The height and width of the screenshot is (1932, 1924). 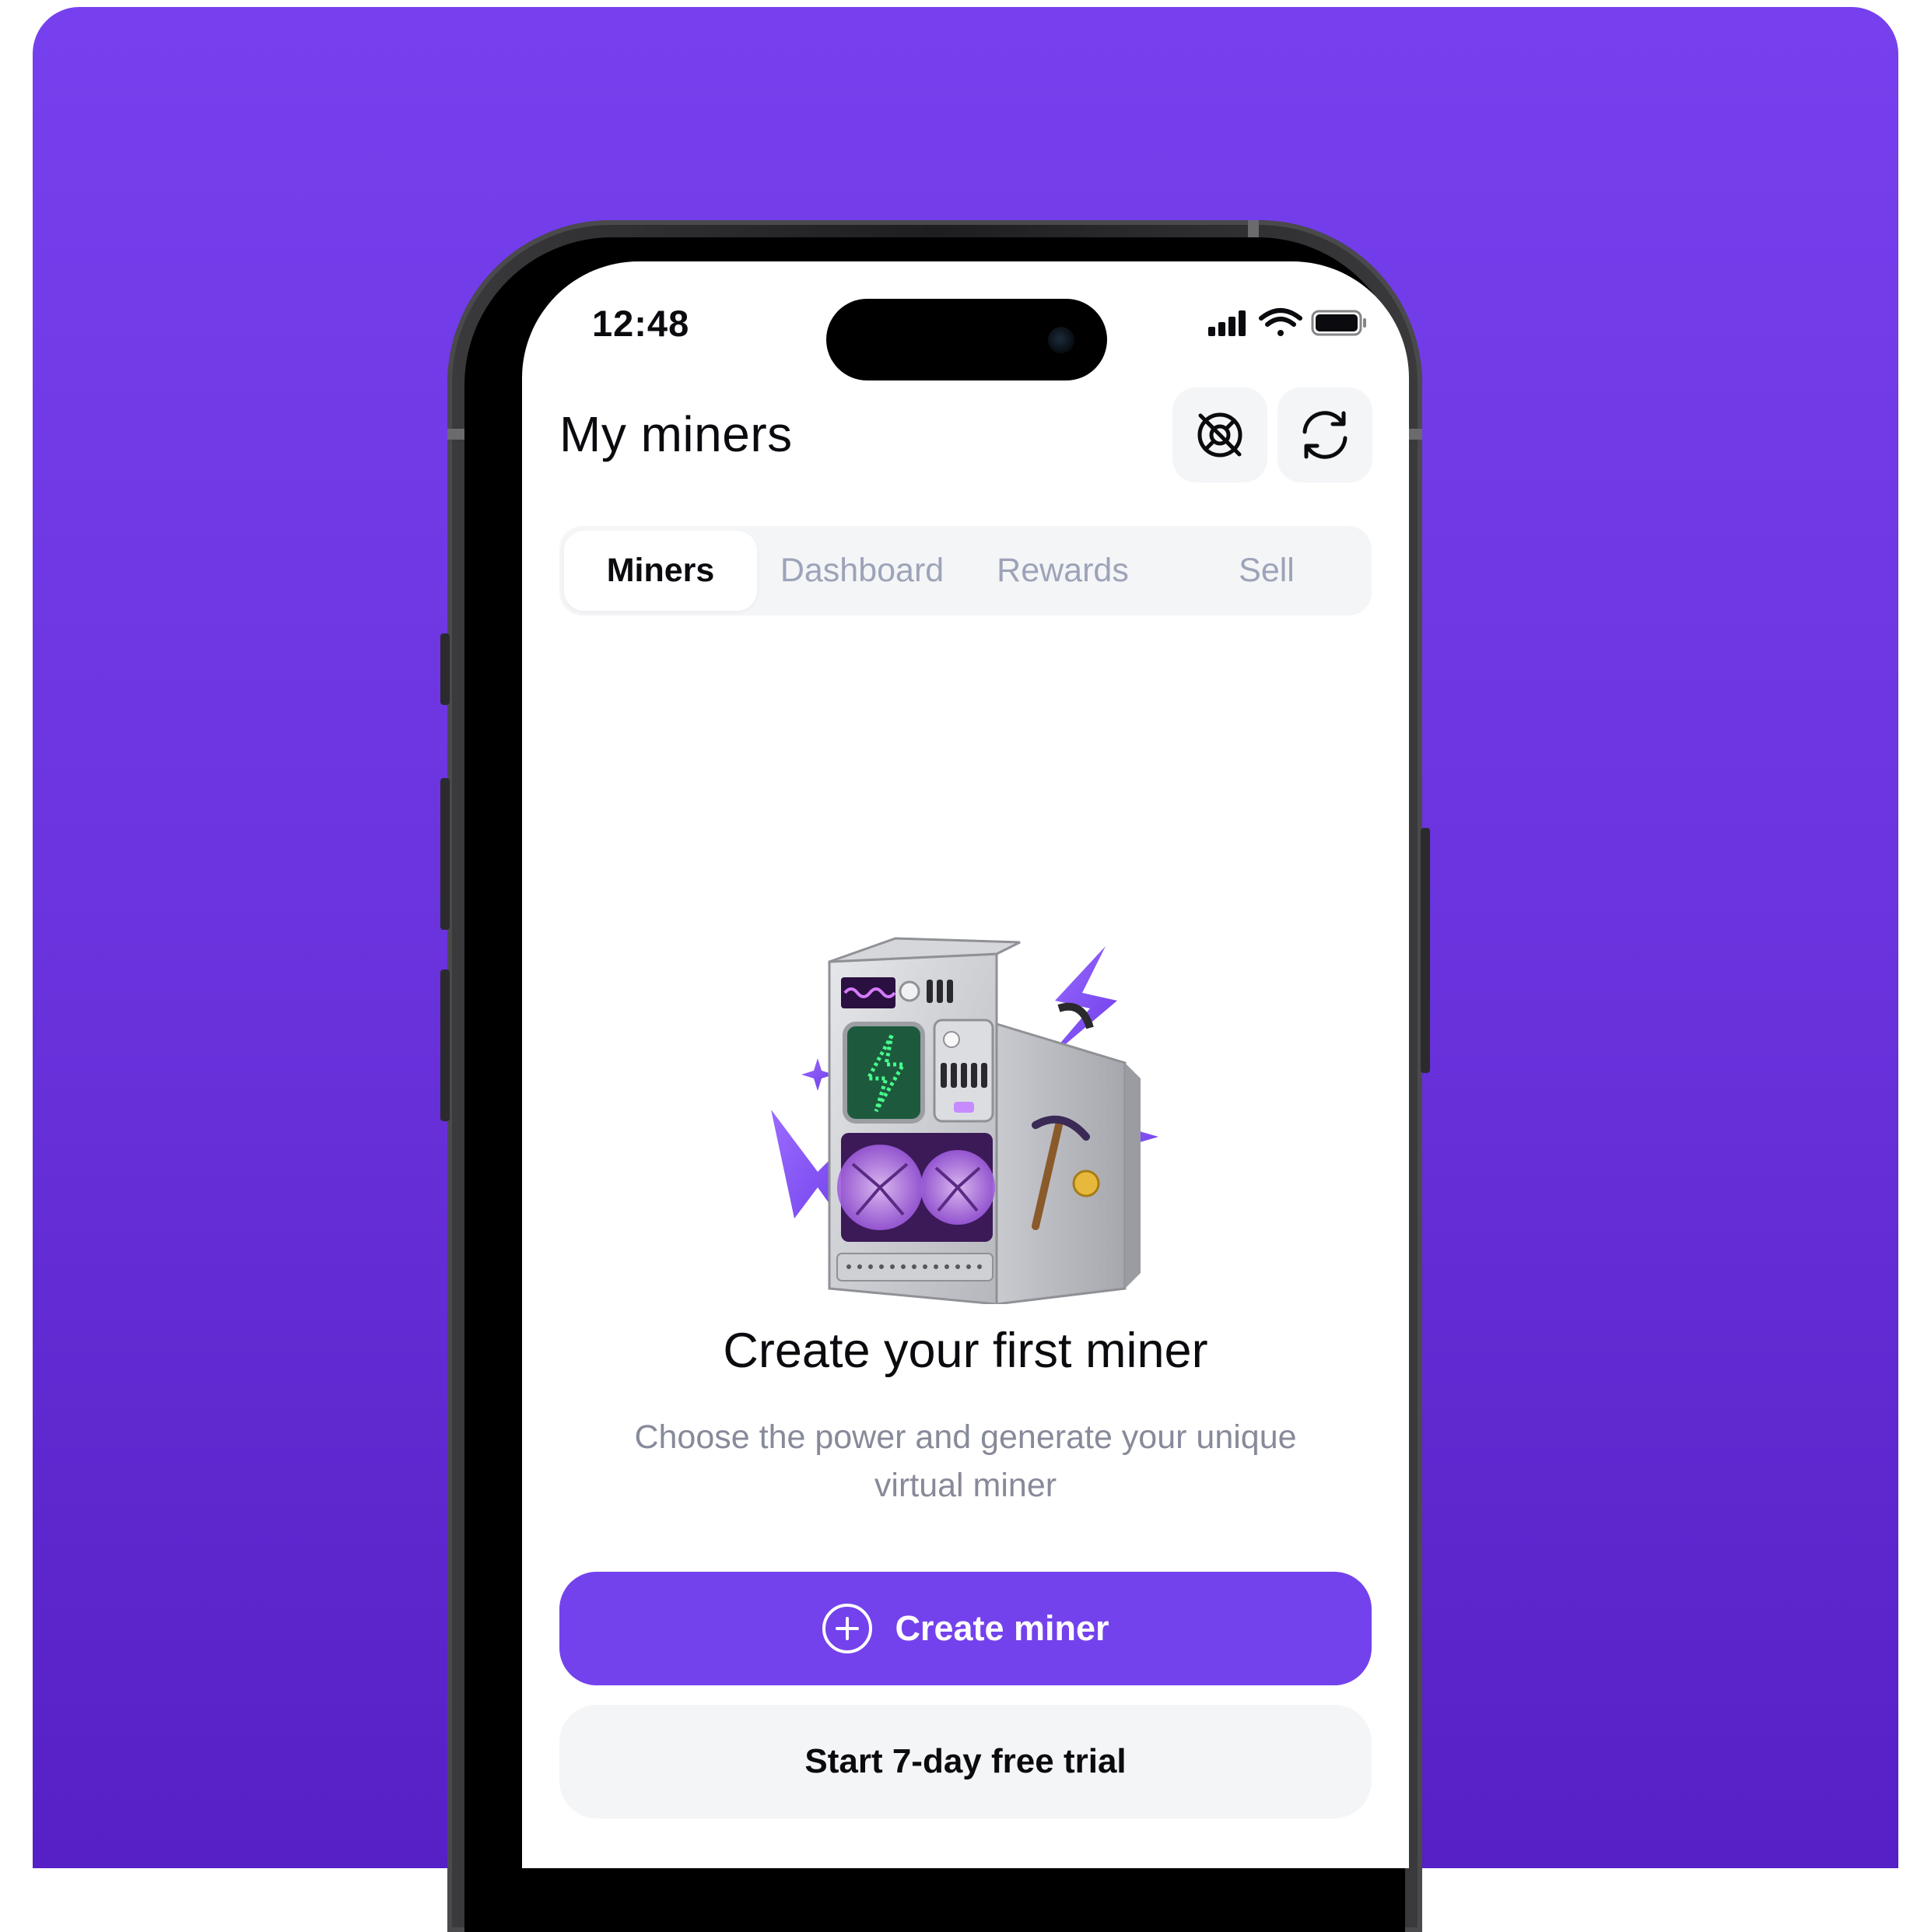 What do you see at coordinates (445, 854) in the screenshot?
I see `volume-up-button` at bounding box center [445, 854].